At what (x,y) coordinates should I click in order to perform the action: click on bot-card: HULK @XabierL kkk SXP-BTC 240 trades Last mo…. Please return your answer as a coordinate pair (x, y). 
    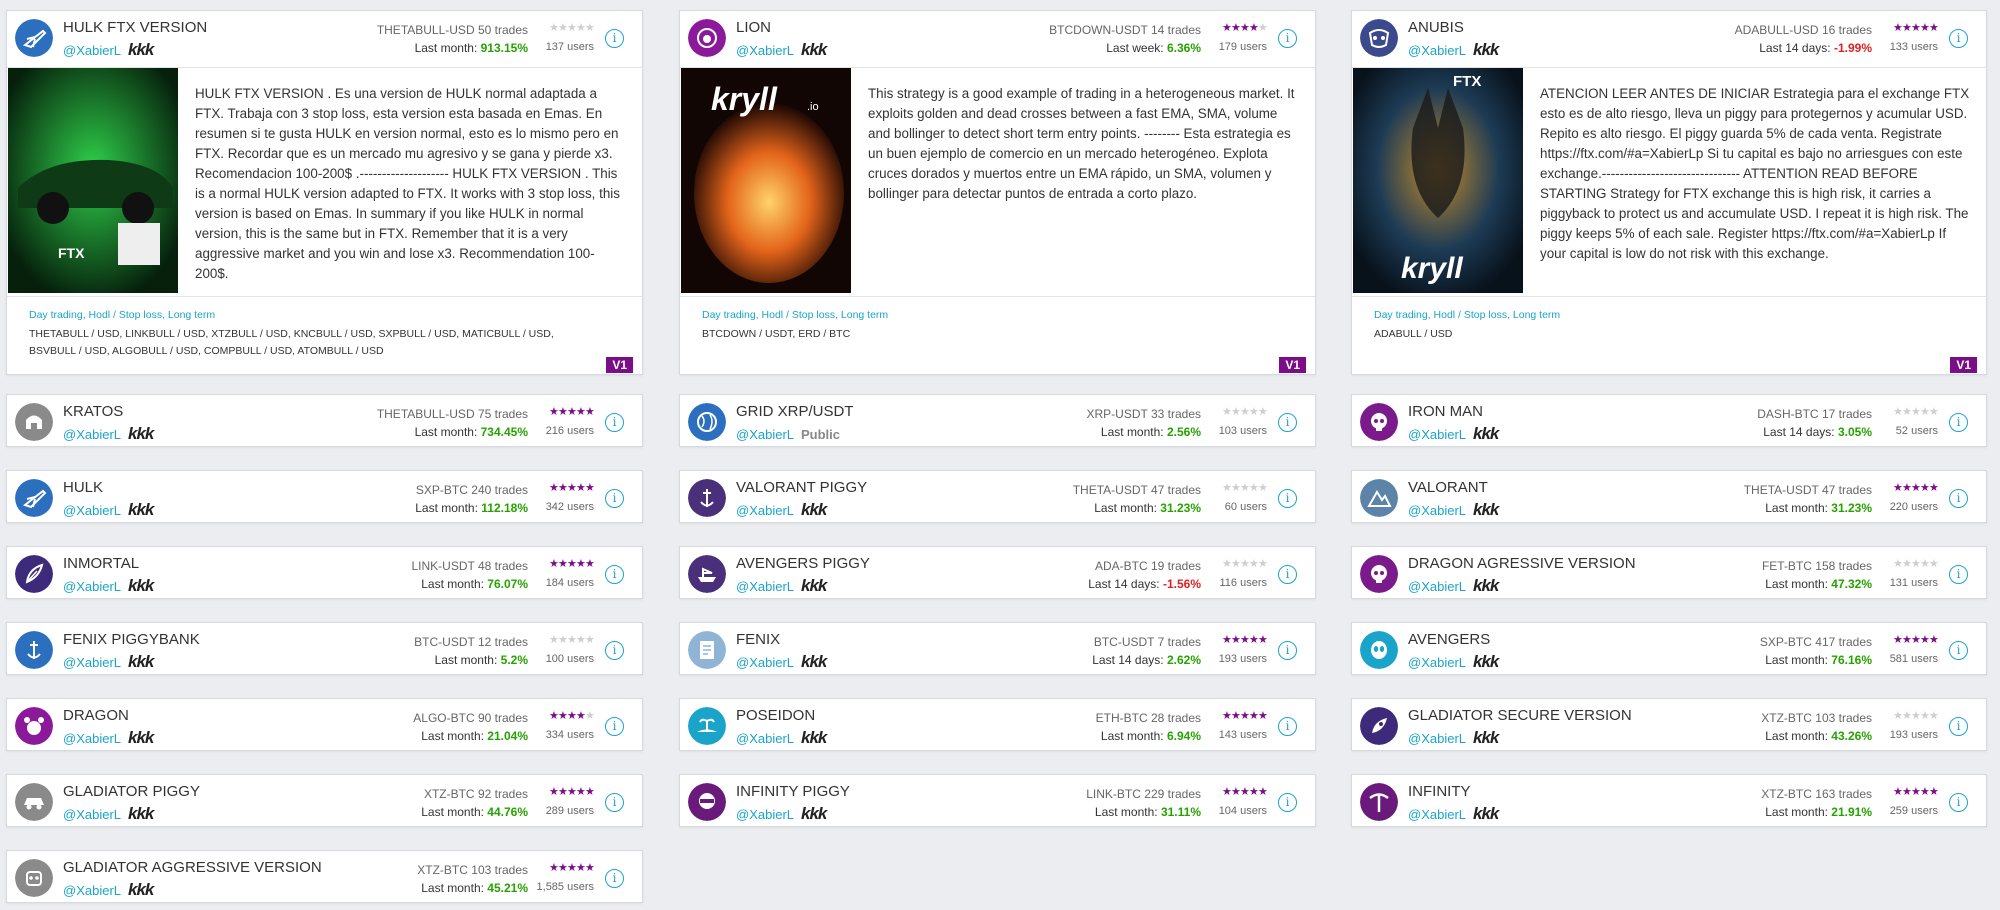
    Looking at the image, I should click on (324, 496).